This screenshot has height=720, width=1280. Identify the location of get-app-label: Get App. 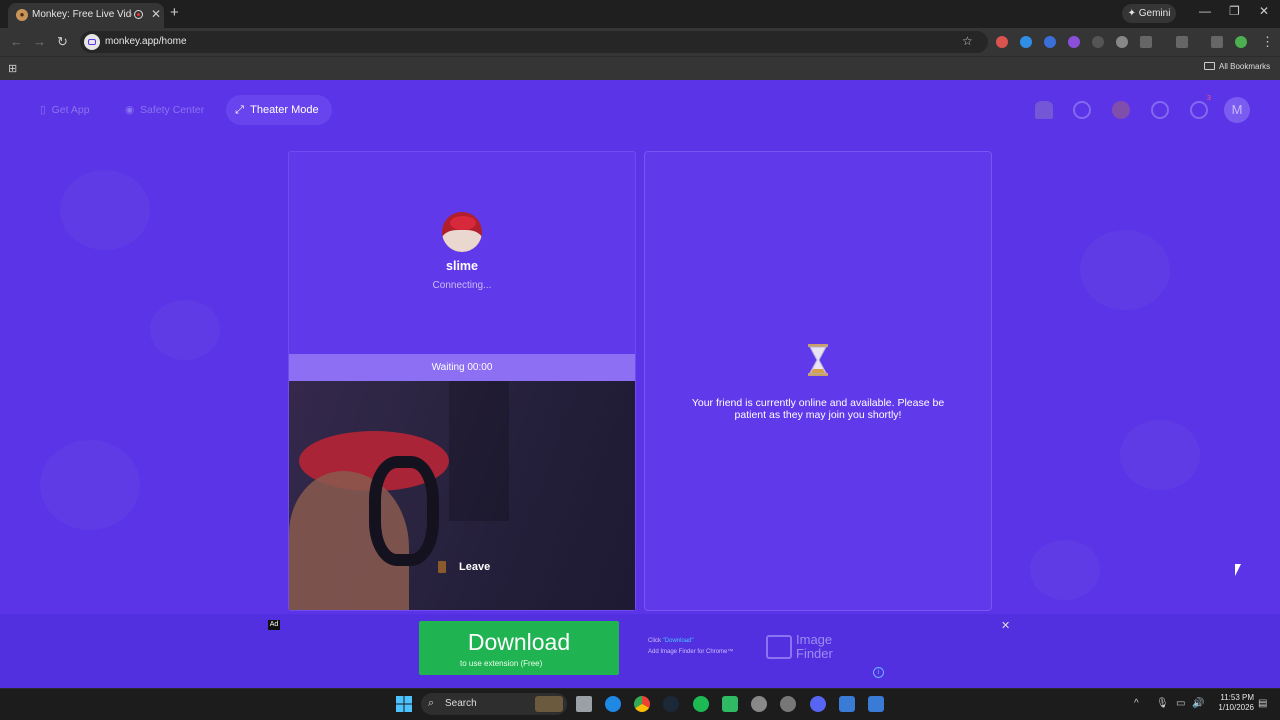
(70, 110).